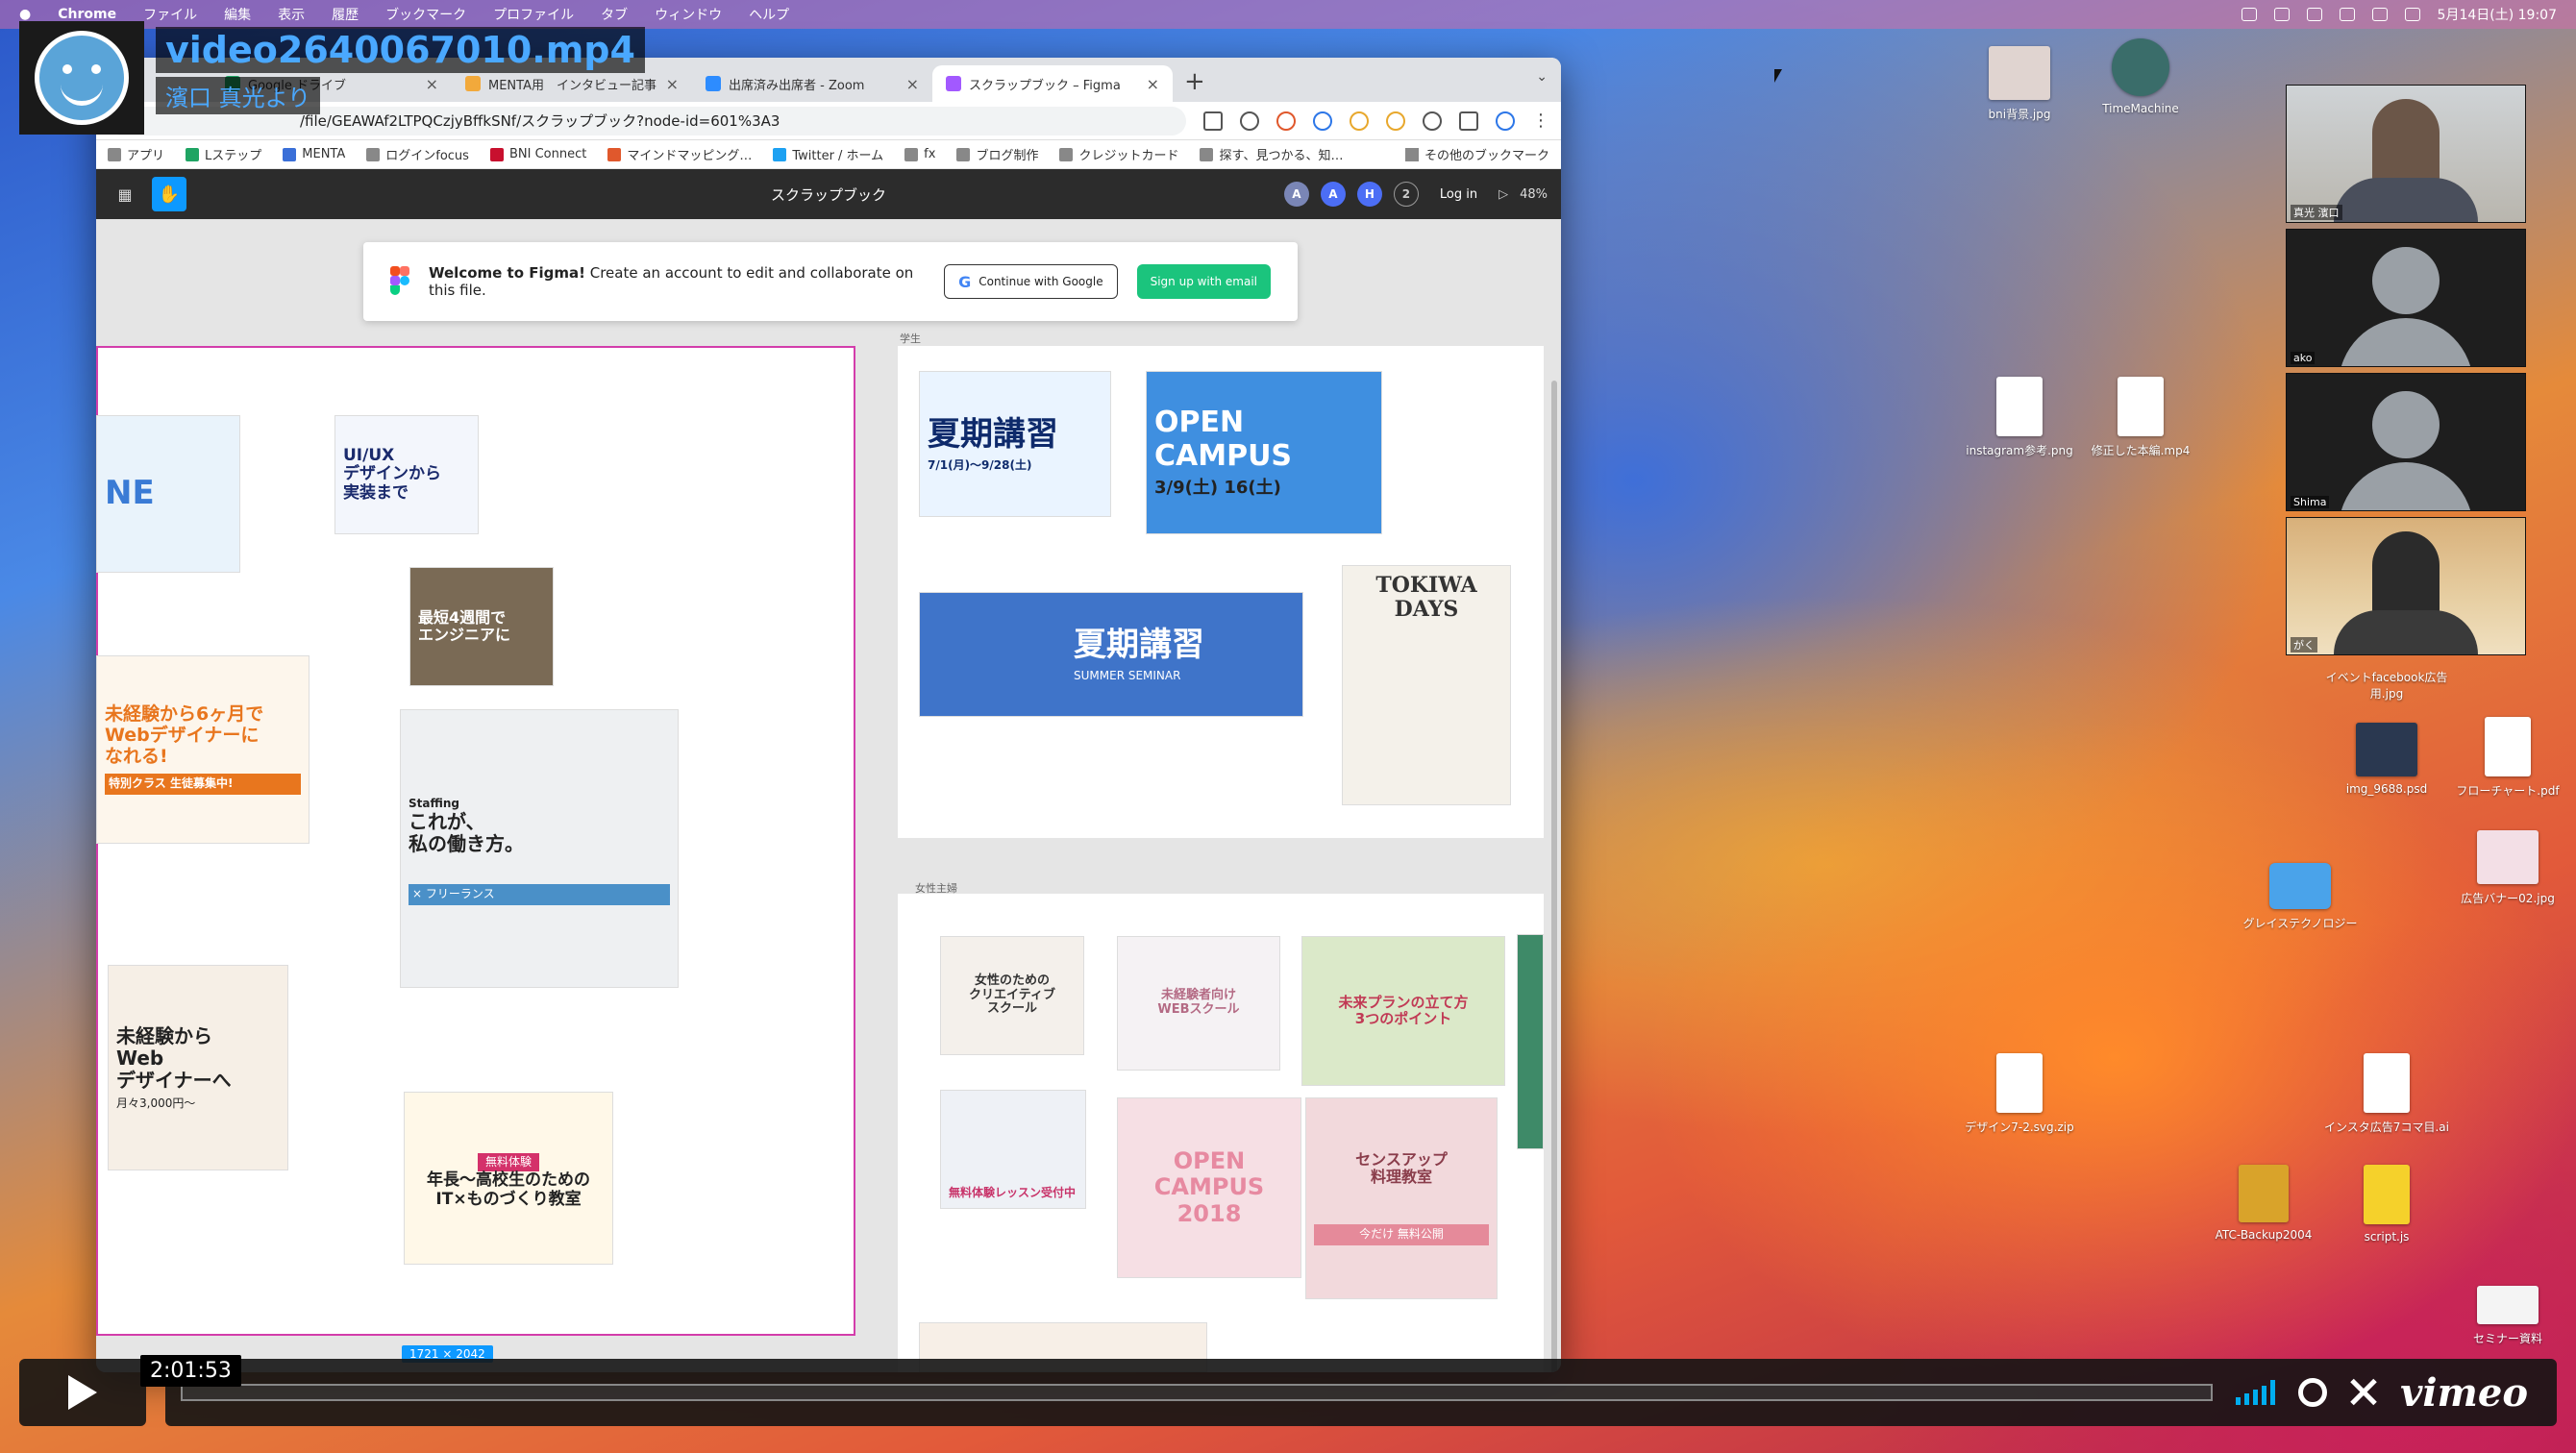 Image resolution: width=2576 pixels, height=1453 pixels. What do you see at coordinates (2249, 14) in the screenshot?
I see `screen-record-icon` at bounding box center [2249, 14].